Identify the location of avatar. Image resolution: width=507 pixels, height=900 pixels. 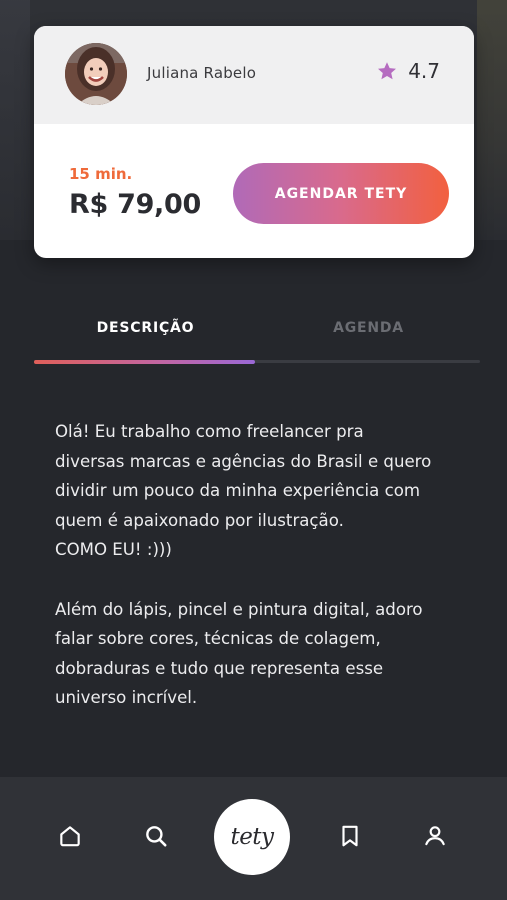
(96, 74).